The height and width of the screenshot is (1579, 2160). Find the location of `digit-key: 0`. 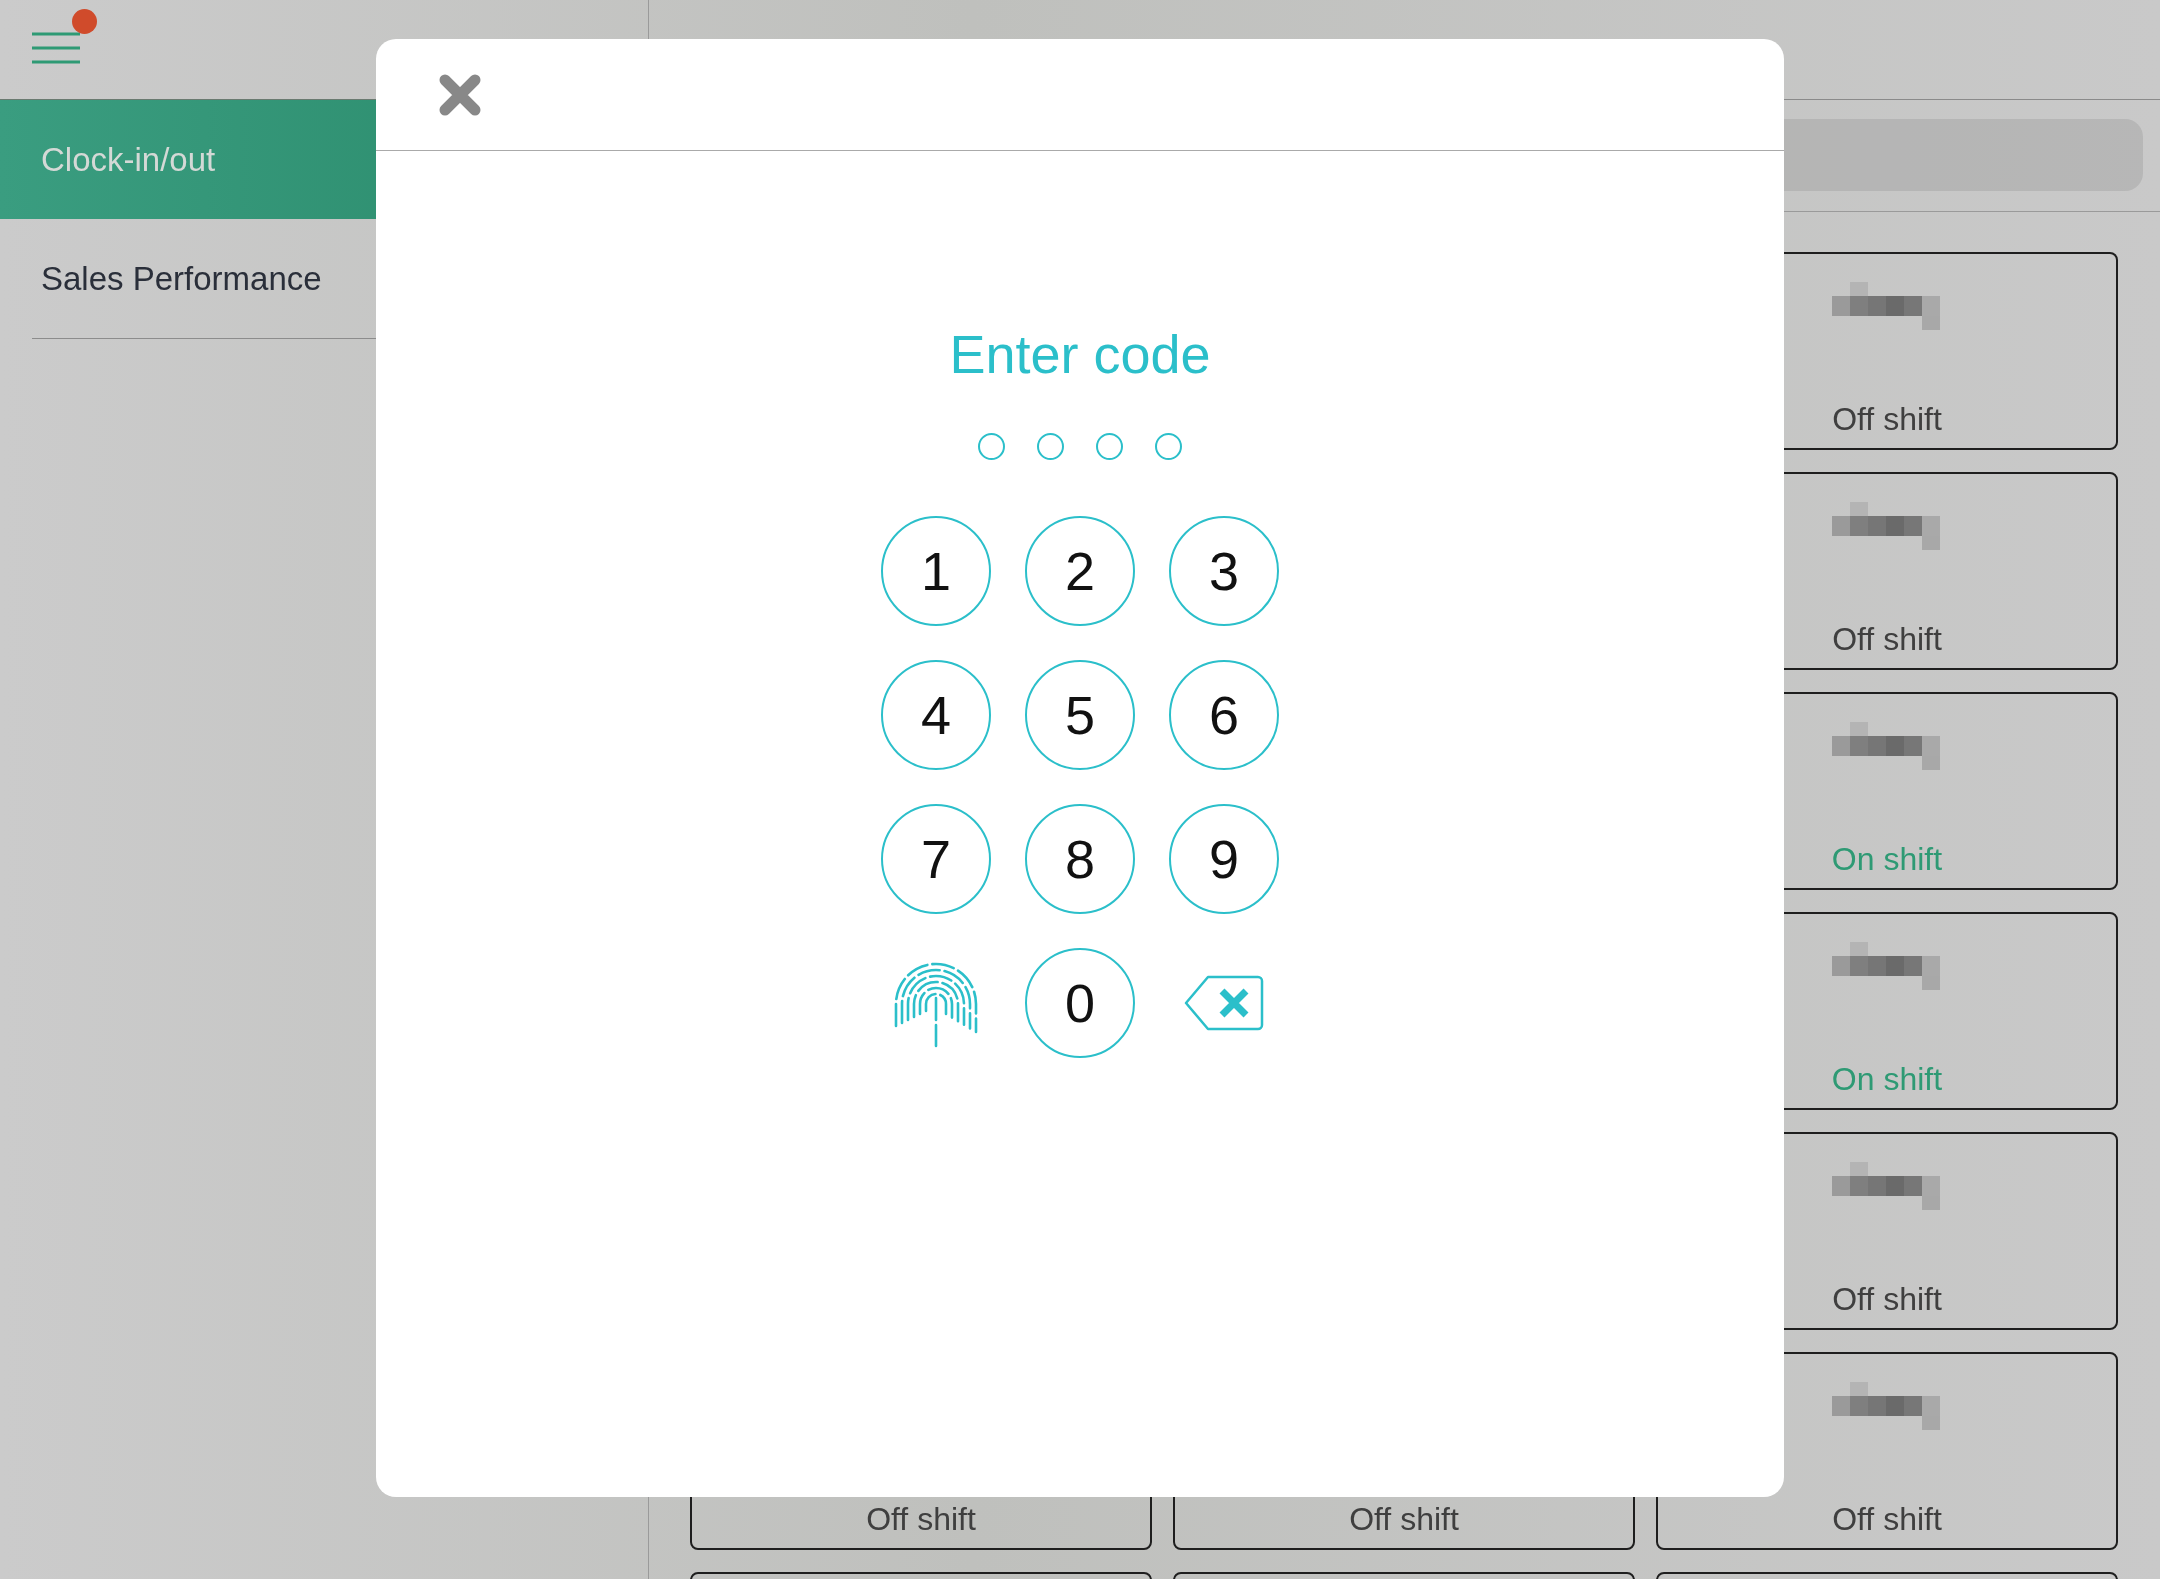

digit-key: 0 is located at coordinates (1080, 1003).